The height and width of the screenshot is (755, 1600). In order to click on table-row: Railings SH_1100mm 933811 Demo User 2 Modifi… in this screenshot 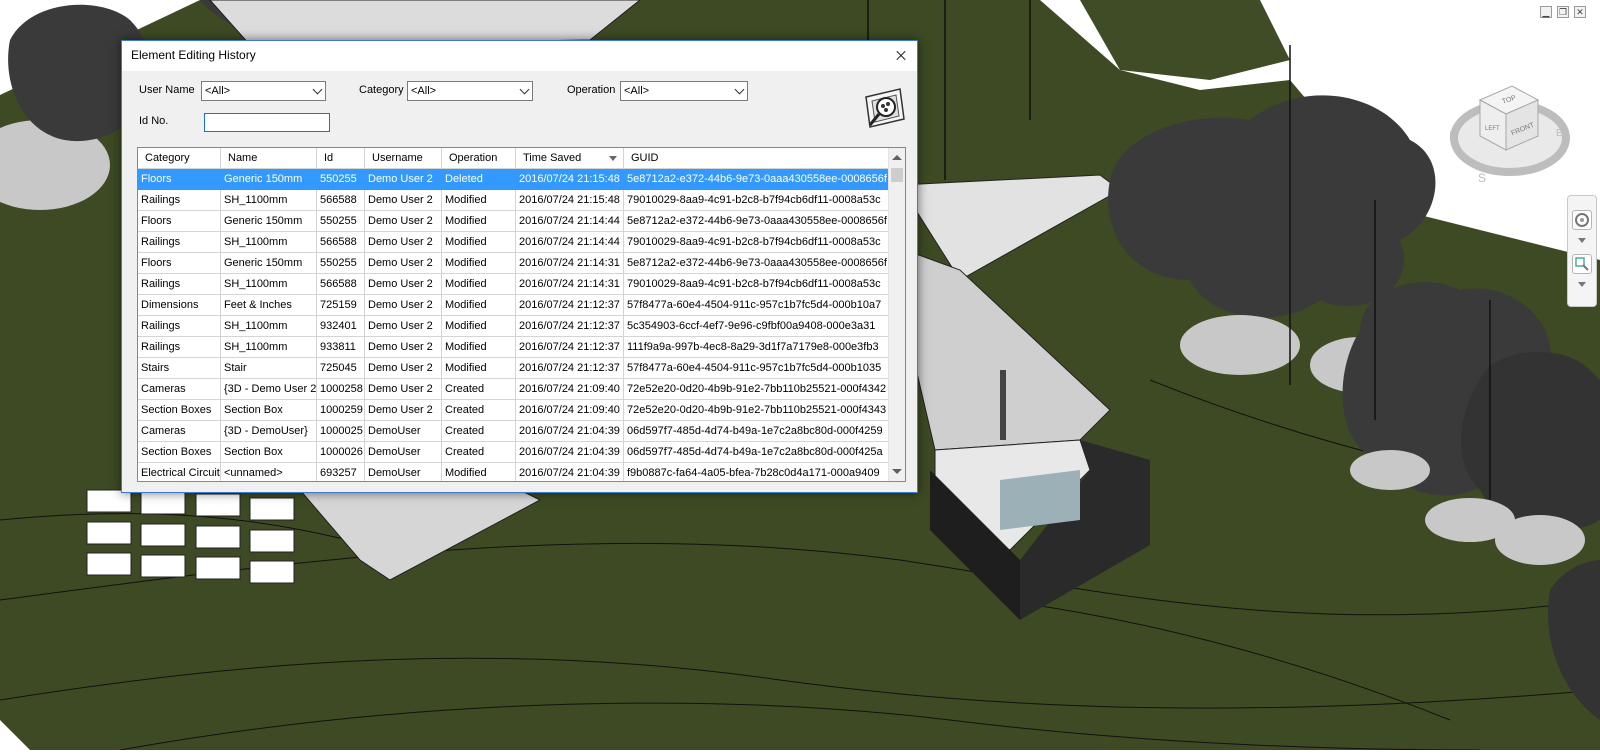, I will do `click(514, 347)`.